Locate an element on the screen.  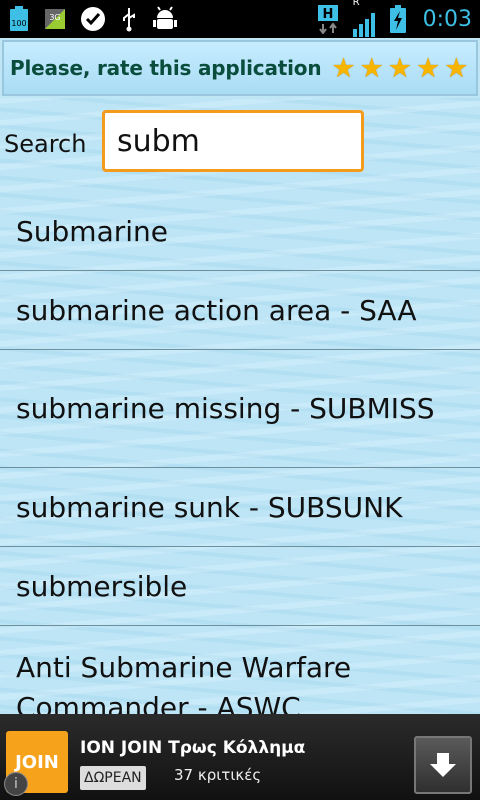
rating-stars: ★ ★ ★ ★ ★ is located at coordinates (399, 68).